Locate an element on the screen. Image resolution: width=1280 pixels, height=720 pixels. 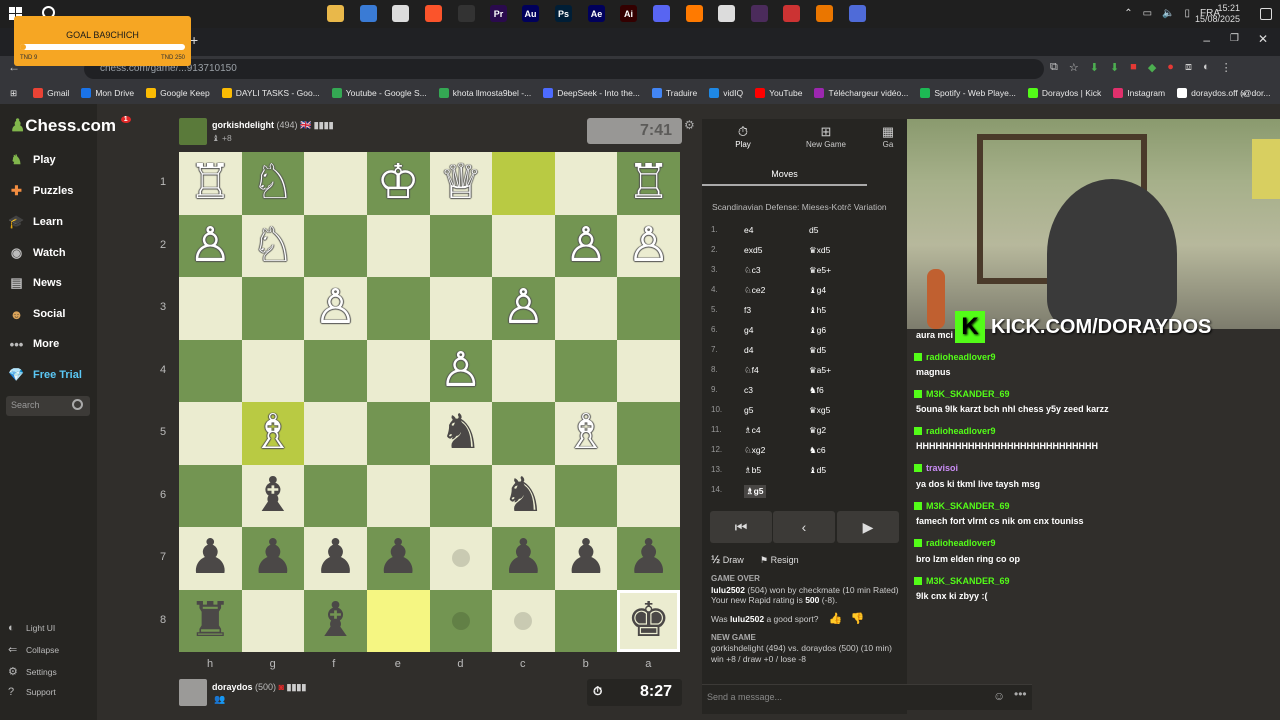
white-move: g4 is located at coordinates (748, 330).